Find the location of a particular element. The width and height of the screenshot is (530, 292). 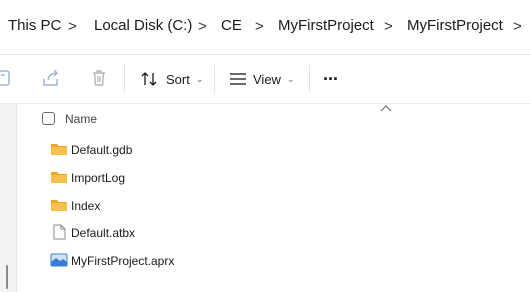

breadcrumb-this-pc: This PC is located at coordinates (34, 25).